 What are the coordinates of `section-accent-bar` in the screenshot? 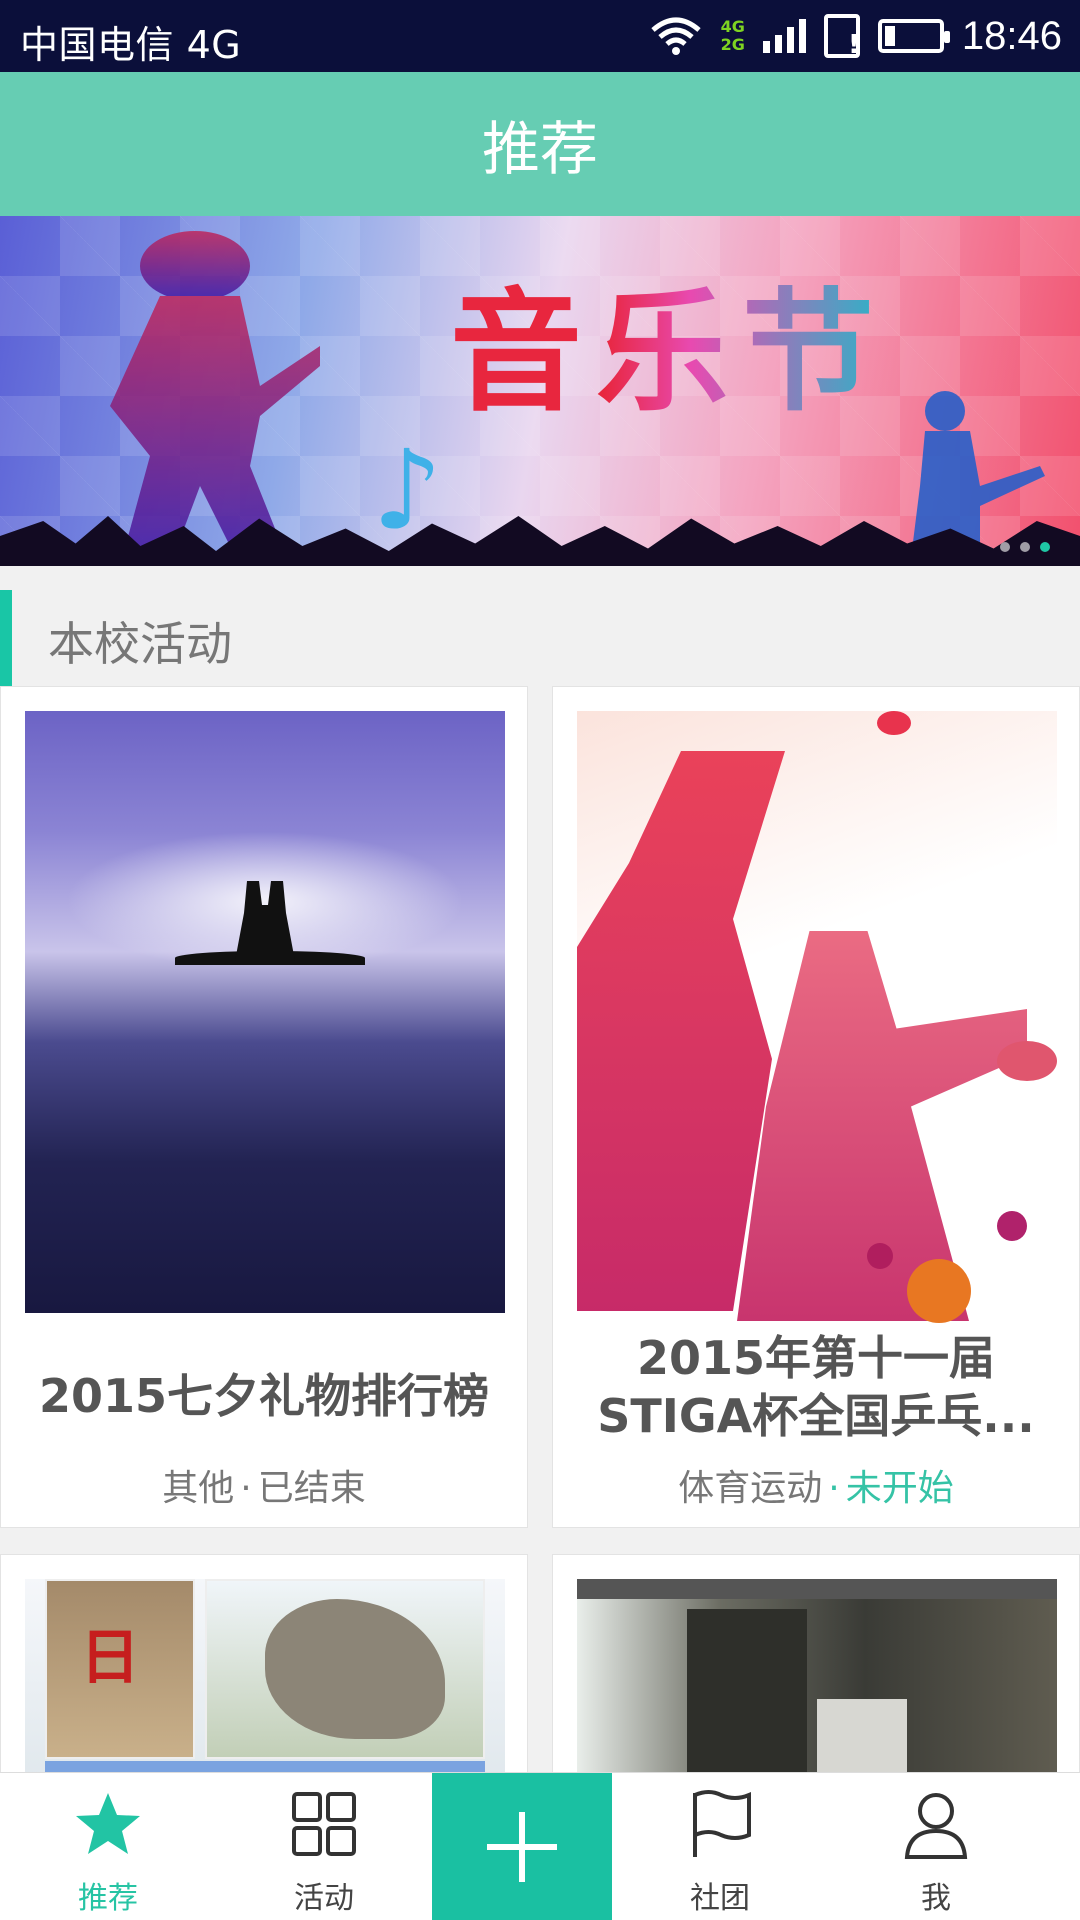 It's located at (6, 638).